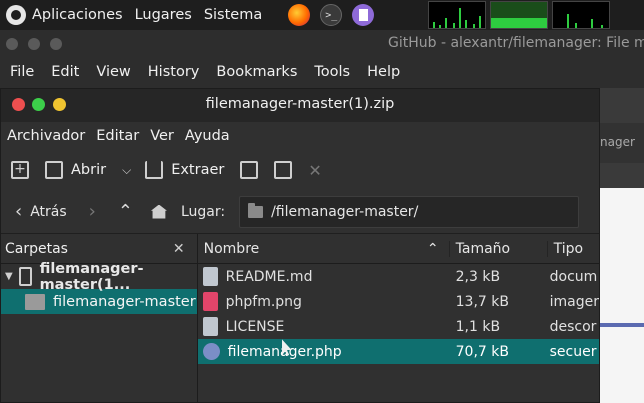  Describe the element at coordinates (184, 170) in the screenshot. I see `extract-button: Extraer` at that location.